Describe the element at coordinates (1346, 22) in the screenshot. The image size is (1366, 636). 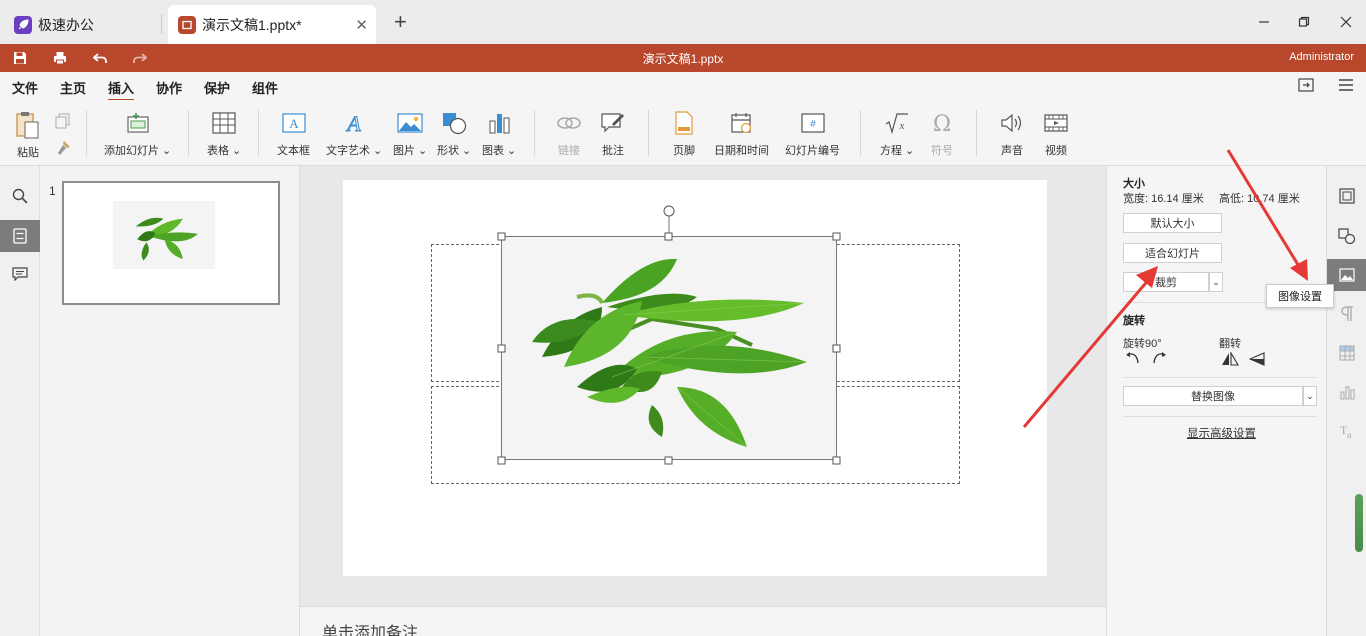
I see `close-window-icon` at that location.